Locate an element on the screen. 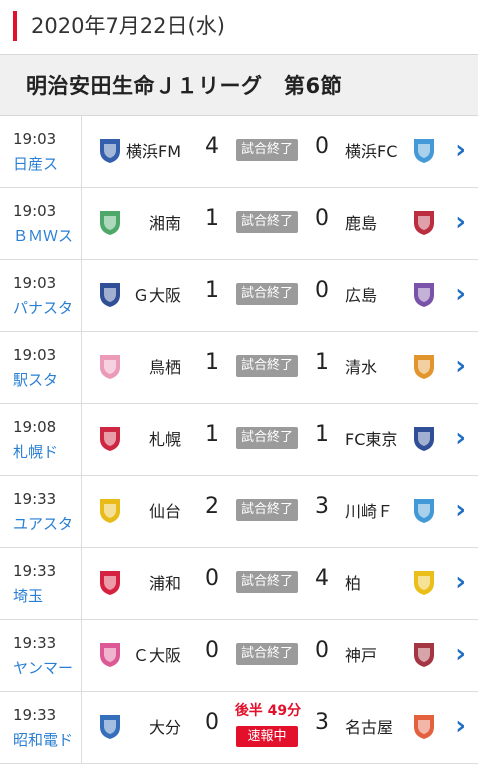 The height and width of the screenshot is (765, 478). cerezo-emblem is located at coordinates (110, 654).